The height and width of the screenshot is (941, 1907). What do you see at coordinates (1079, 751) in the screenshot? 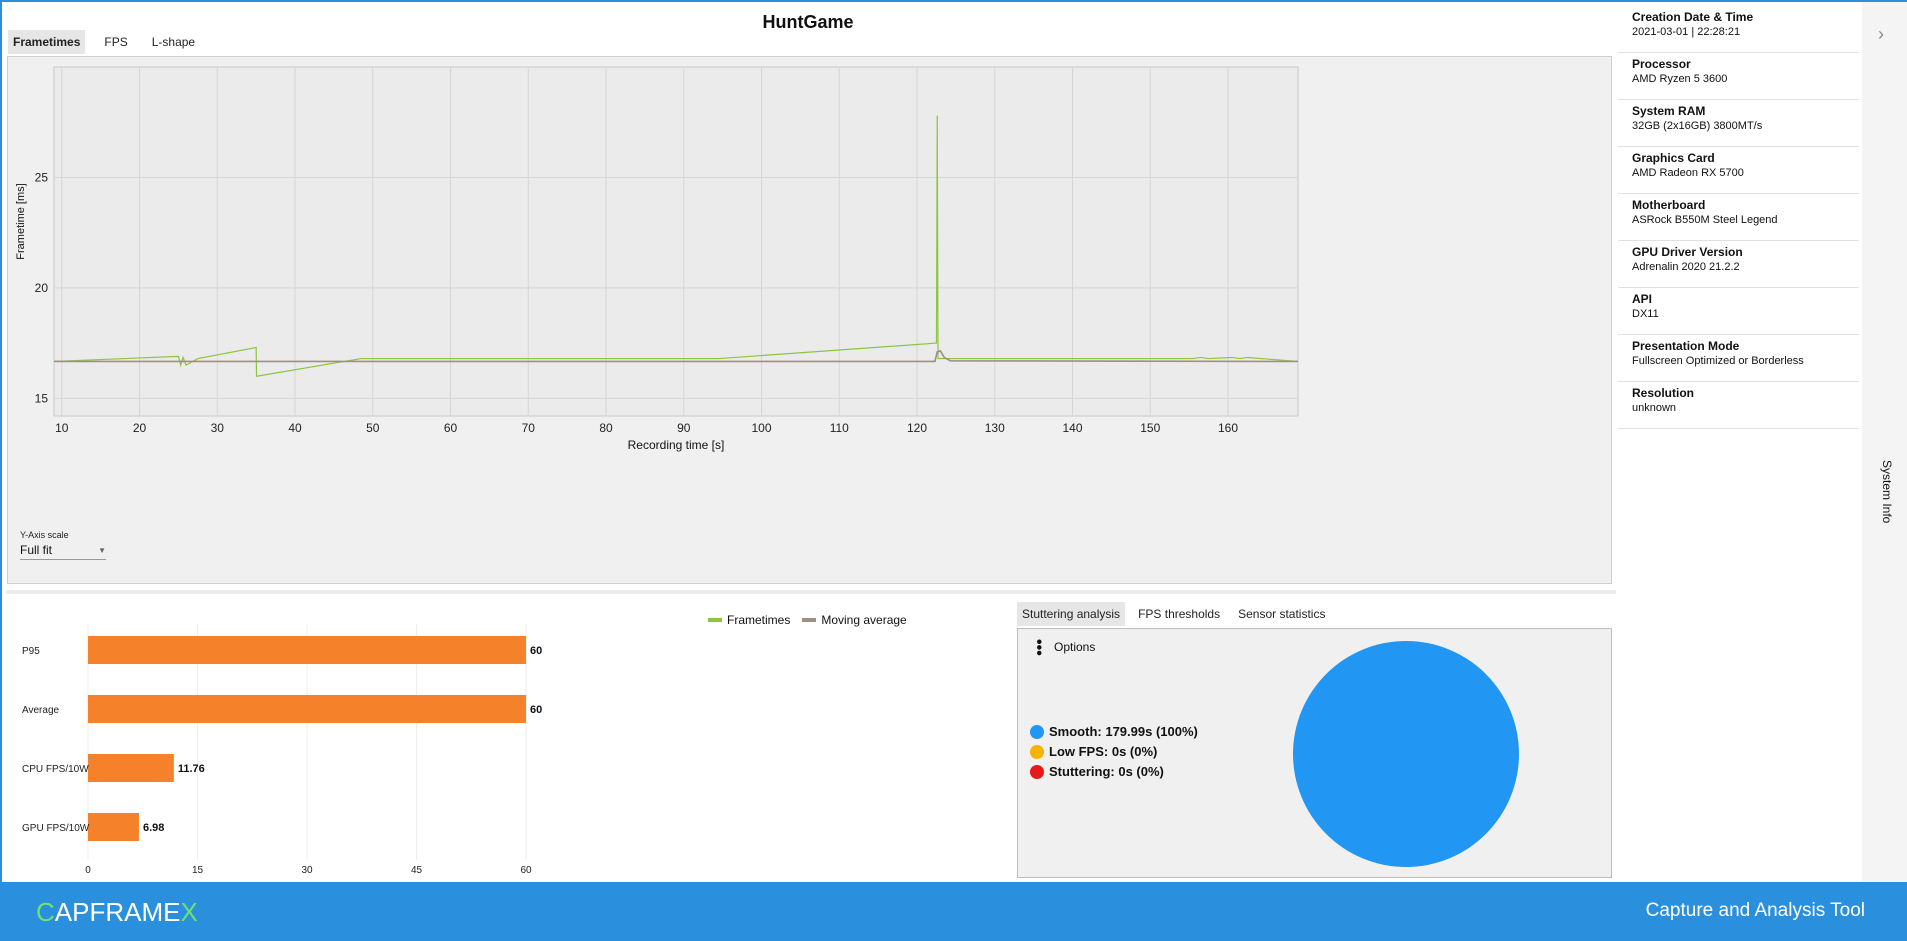
I see `low-fps-label: Low FPS:` at bounding box center [1079, 751].